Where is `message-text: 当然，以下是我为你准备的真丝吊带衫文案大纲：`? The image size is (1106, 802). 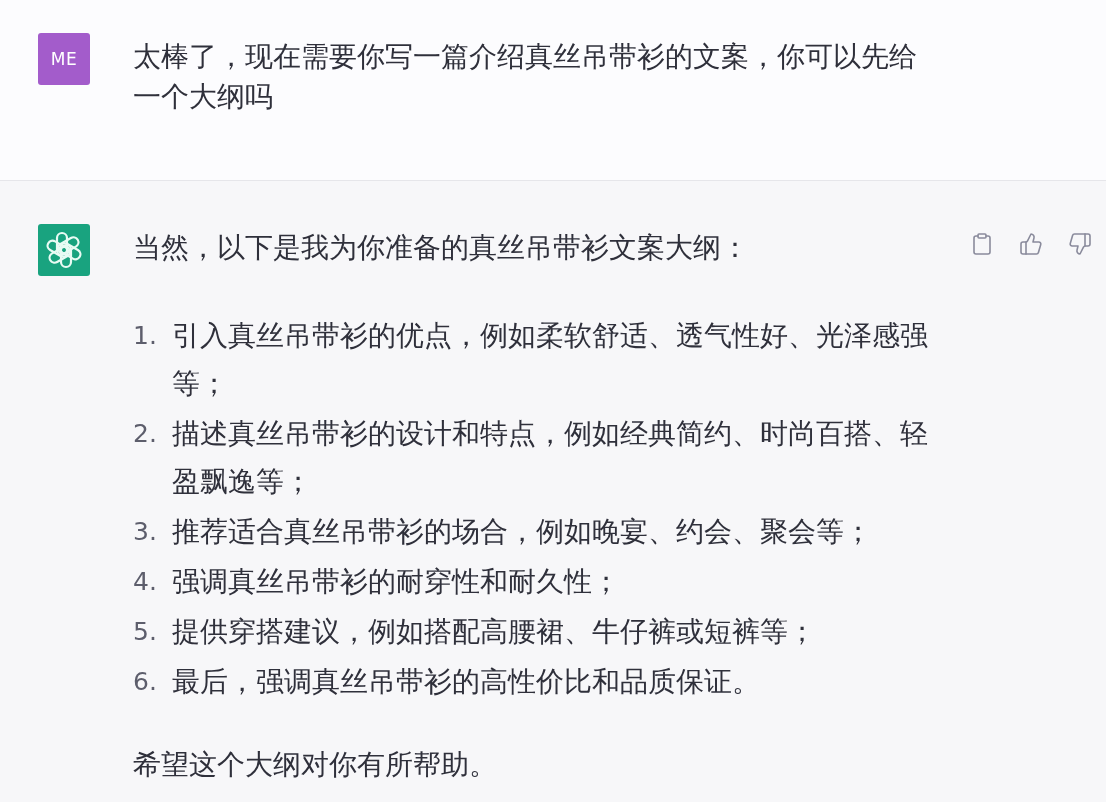 message-text: 当然，以下是我为你准备的真丝吊带衫文案大纲： is located at coordinates (441, 248).